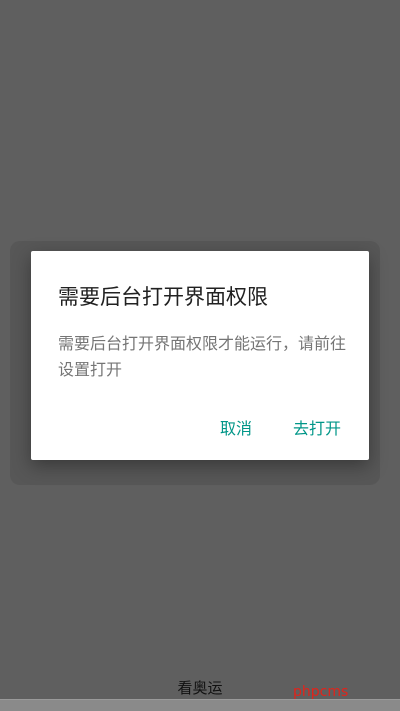  I want to click on dialog-message: 需要后台打开界面权限才能运行，请前往设置打开, so click(202, 356).